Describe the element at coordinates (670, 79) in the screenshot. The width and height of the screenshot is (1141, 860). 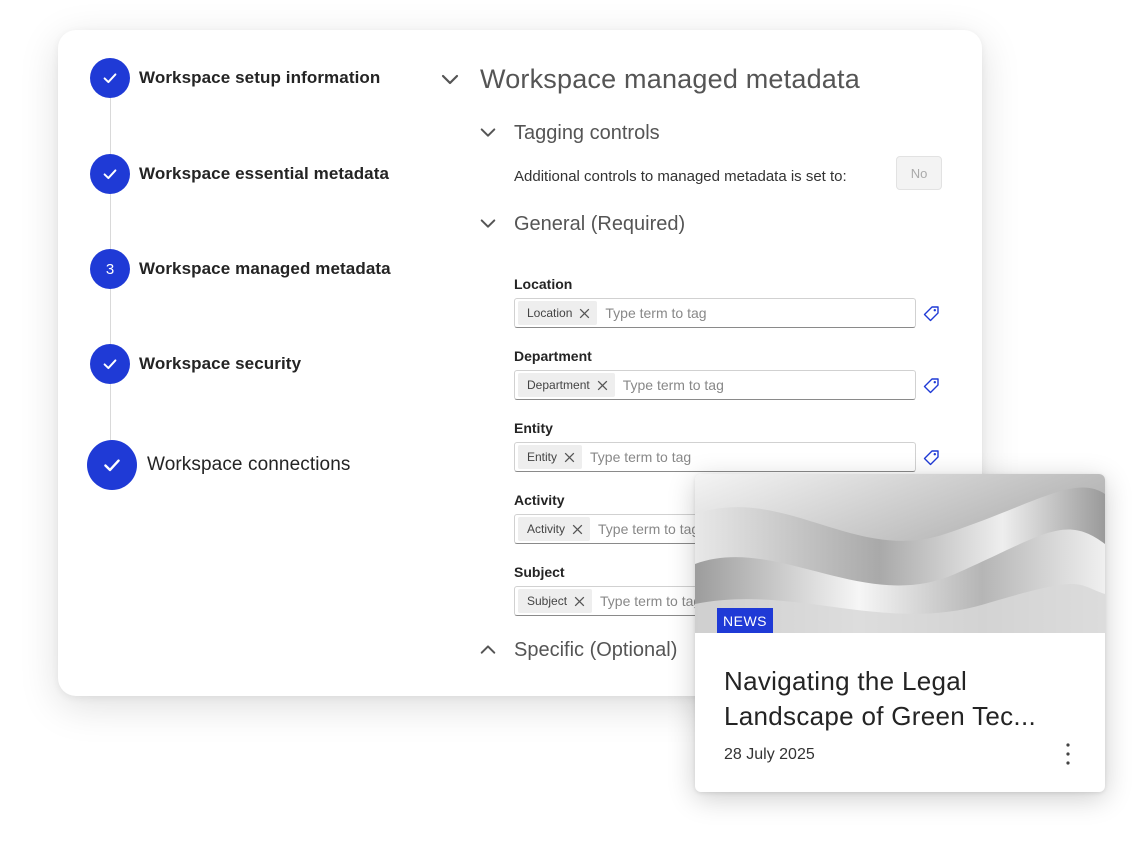
I see `page-title: Workspace managed metadata` at that location.